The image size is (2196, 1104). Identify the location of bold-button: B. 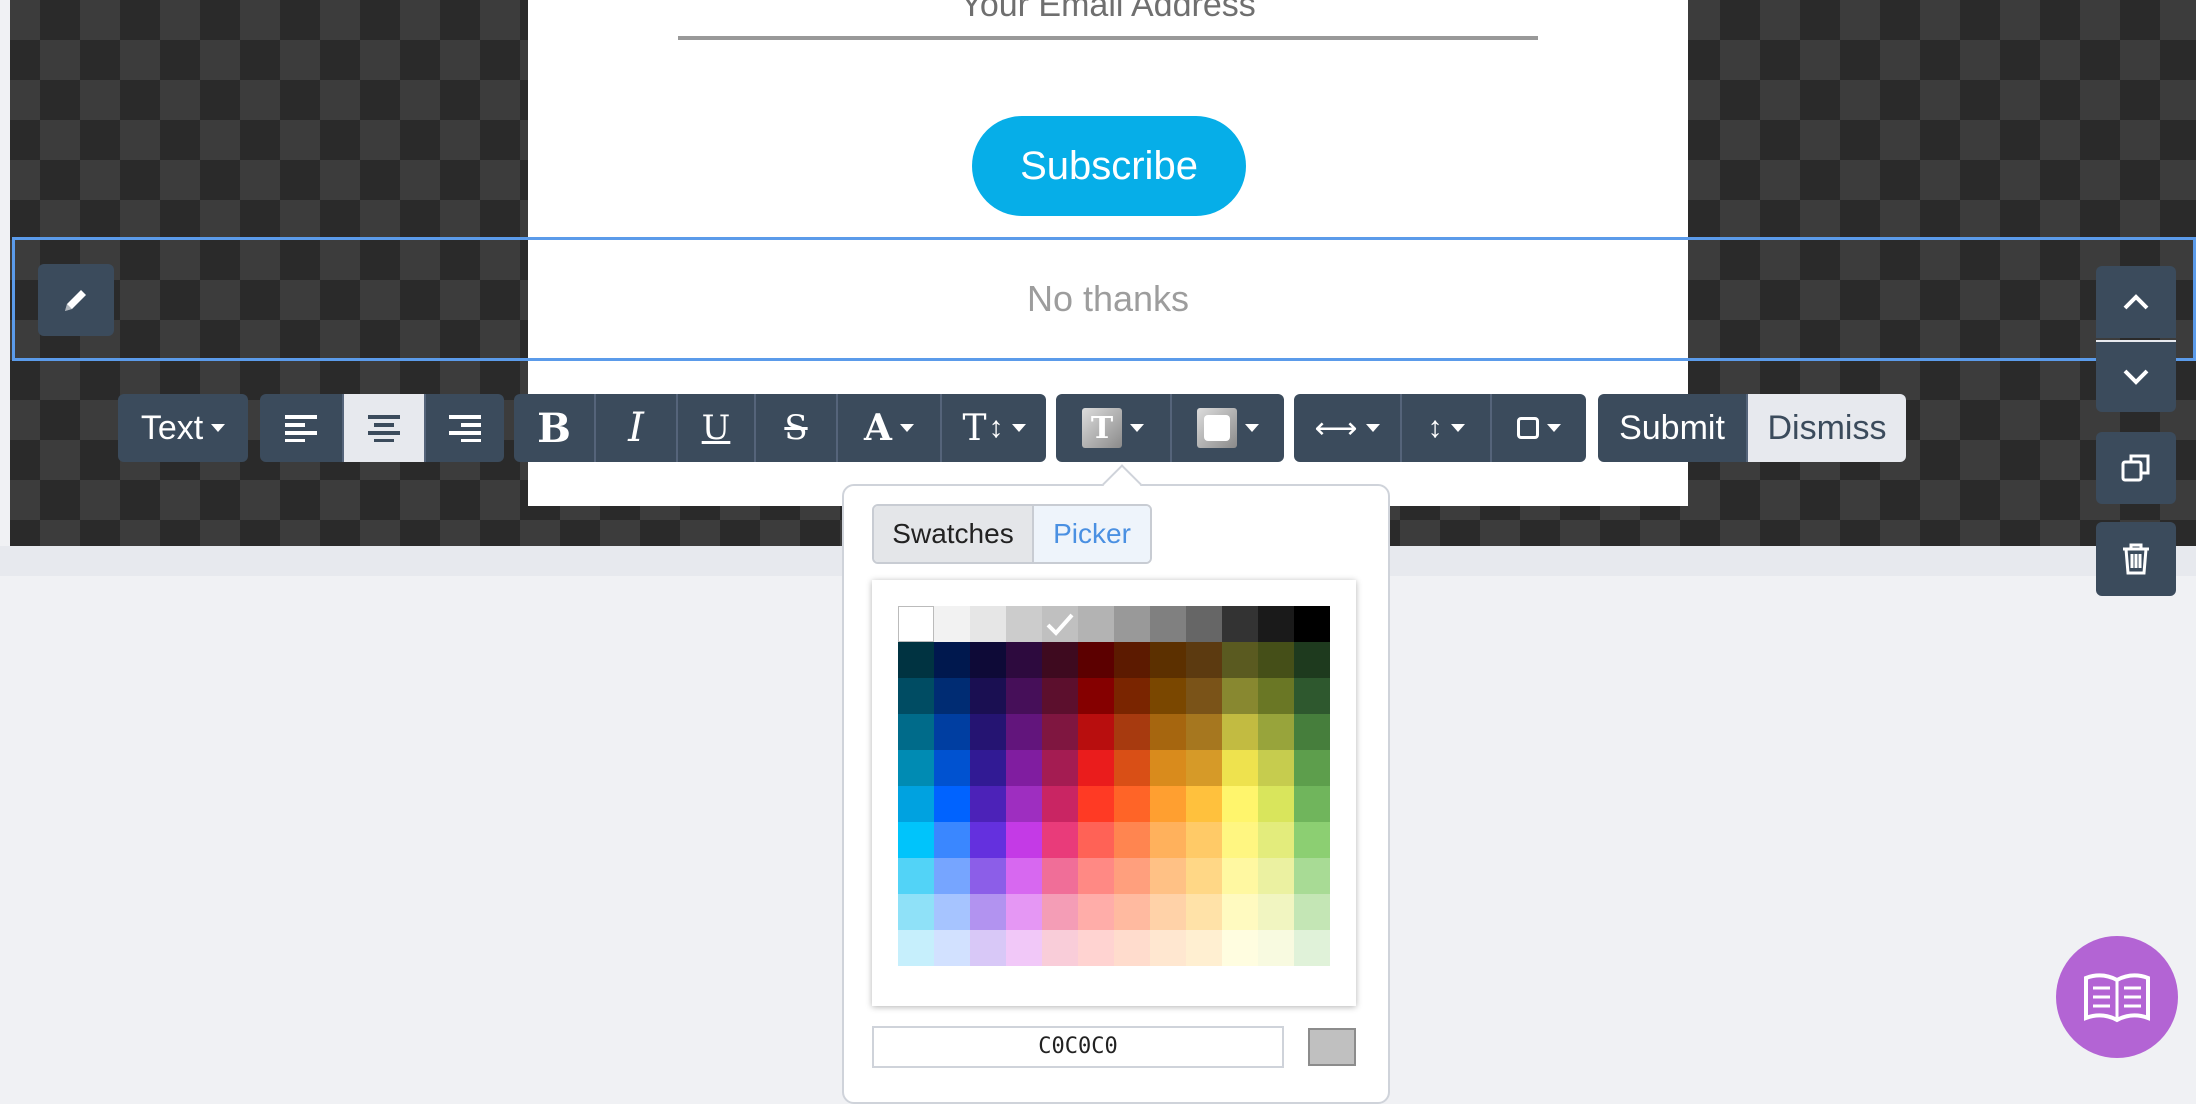
(554, 428).